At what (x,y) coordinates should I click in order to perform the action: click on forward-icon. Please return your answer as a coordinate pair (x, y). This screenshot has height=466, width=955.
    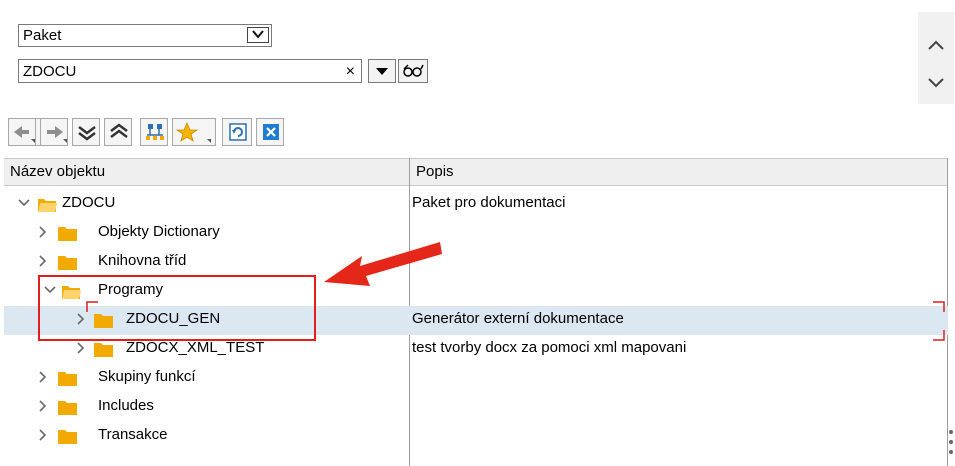
    Looking at the image, I should click on (57, 134).